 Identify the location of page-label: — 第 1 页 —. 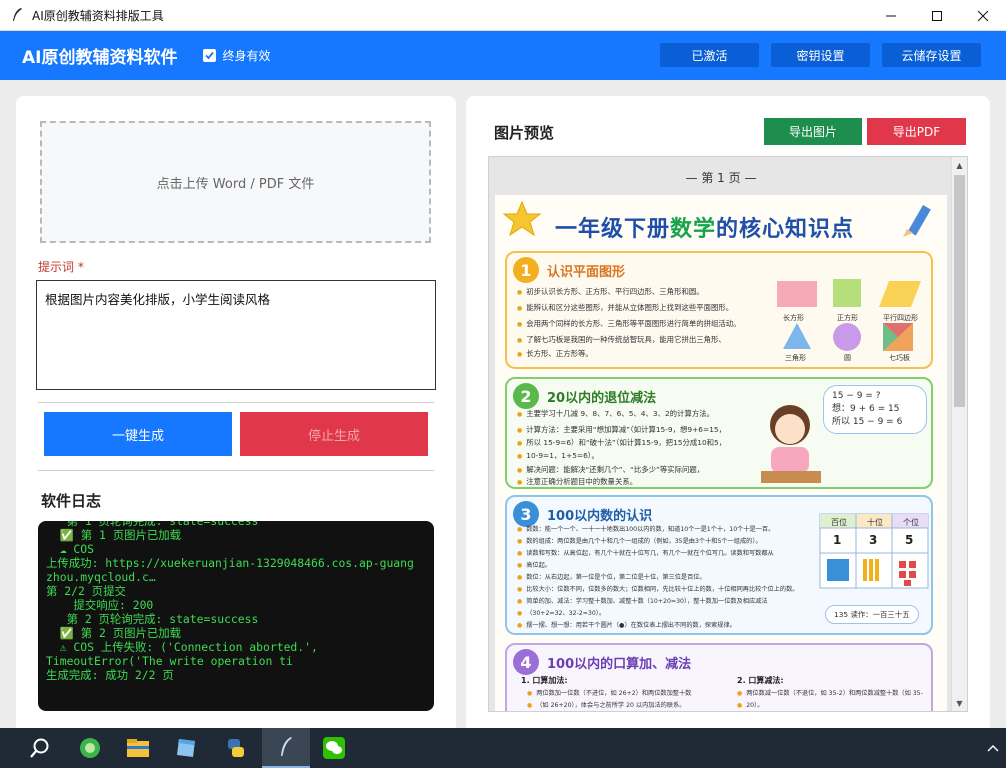
(721, 178).